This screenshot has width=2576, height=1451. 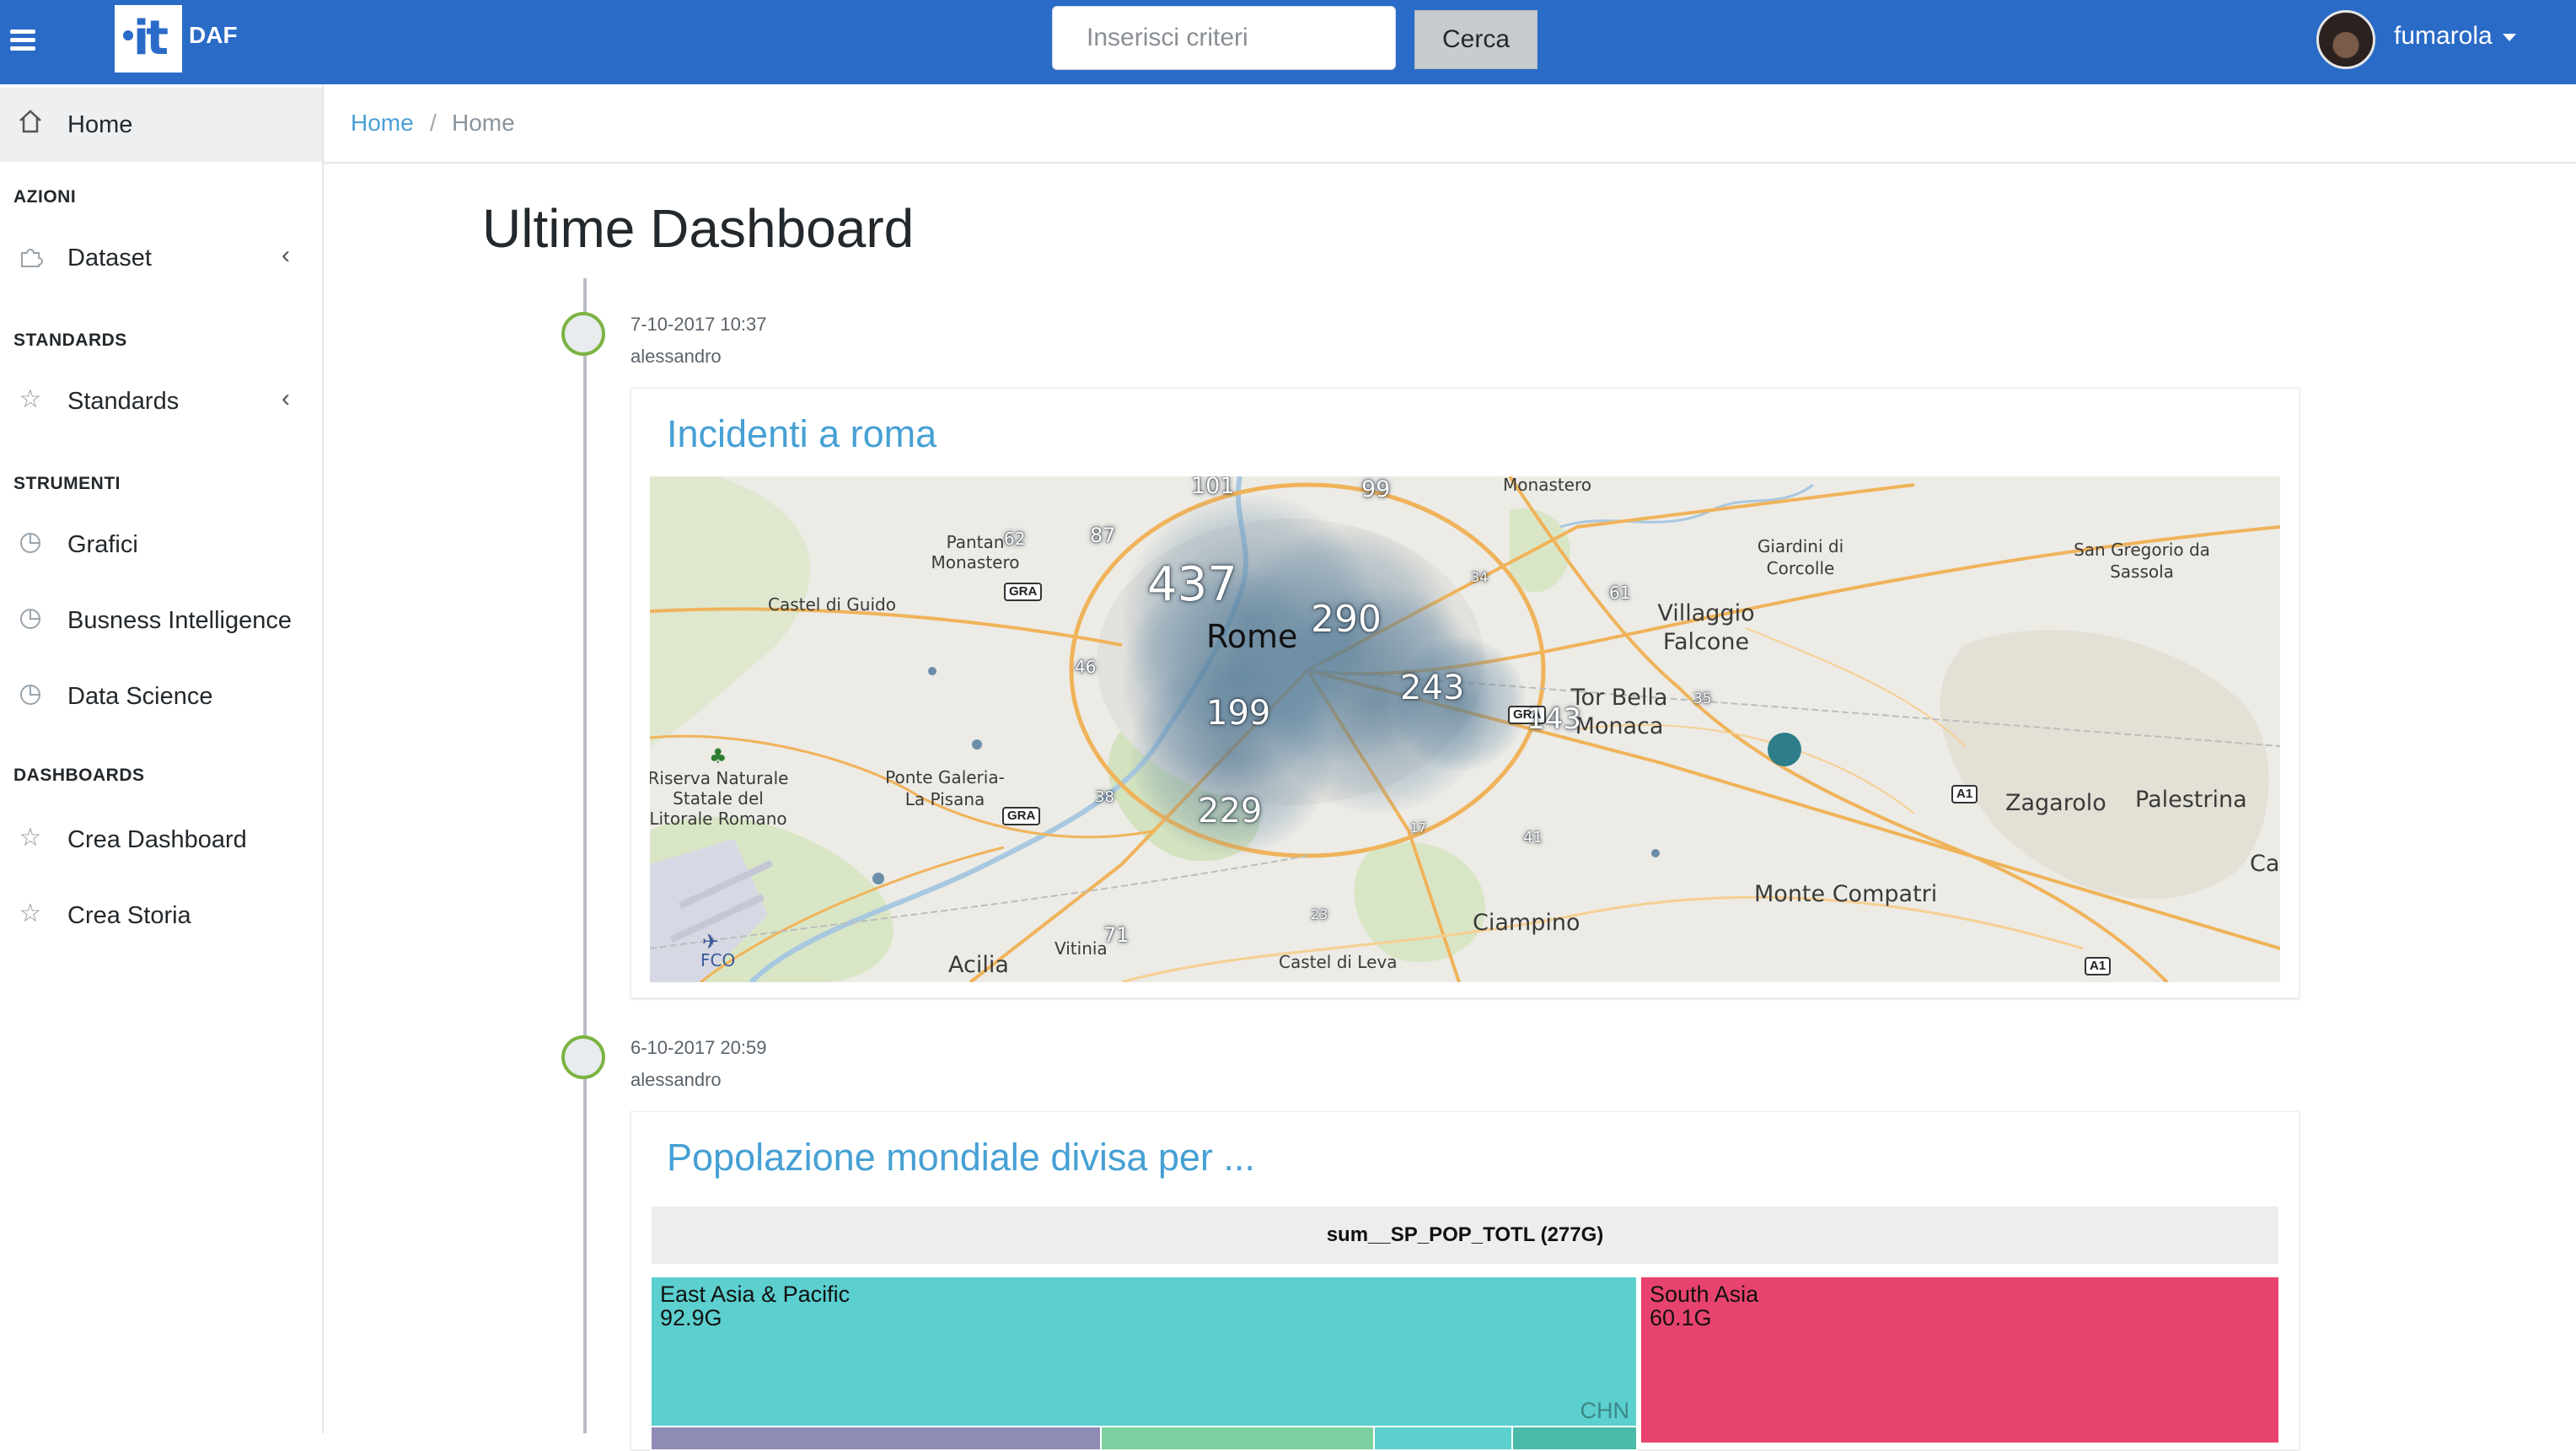 I want to click on map-place-label: Giardini di Corcolle, so click(x=1800, y=557).